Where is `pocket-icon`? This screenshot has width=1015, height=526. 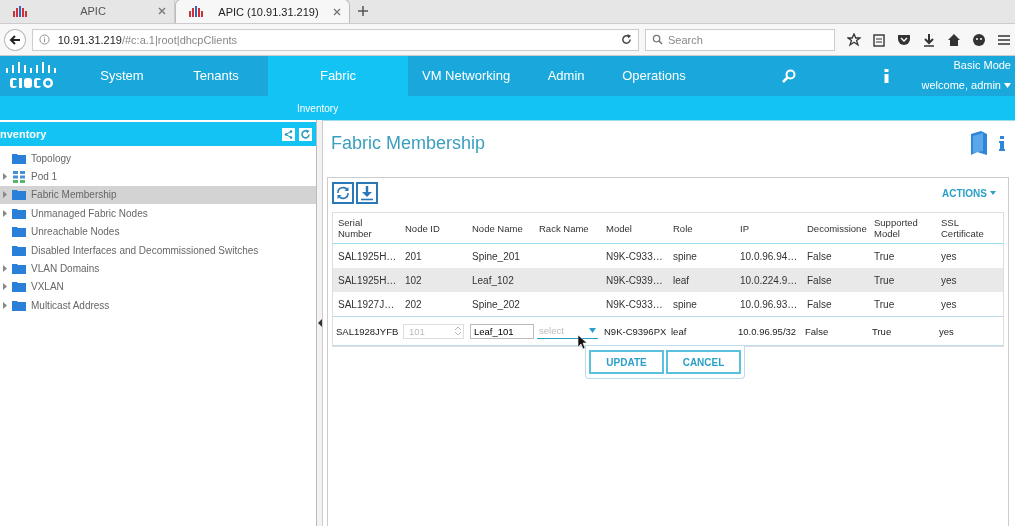 pocket-icon is located at coordinates (904, 39).